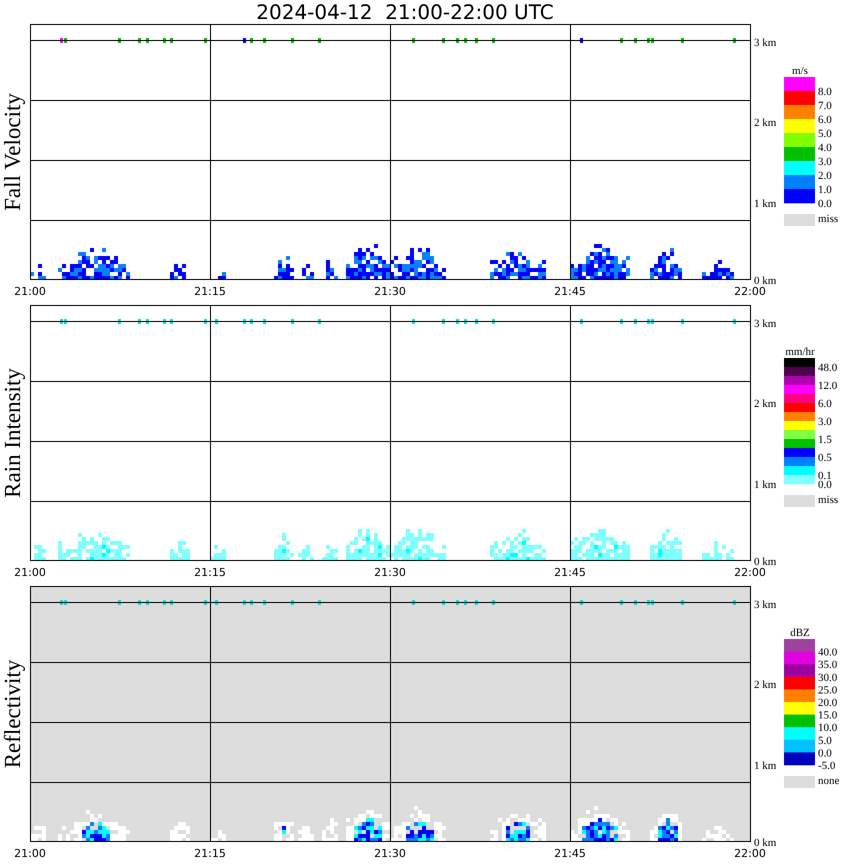  What do you see at coordinates (12, 152) in the screenshot?
I see `axis-title: Fall Velocity` at bounding box center [12, 152].